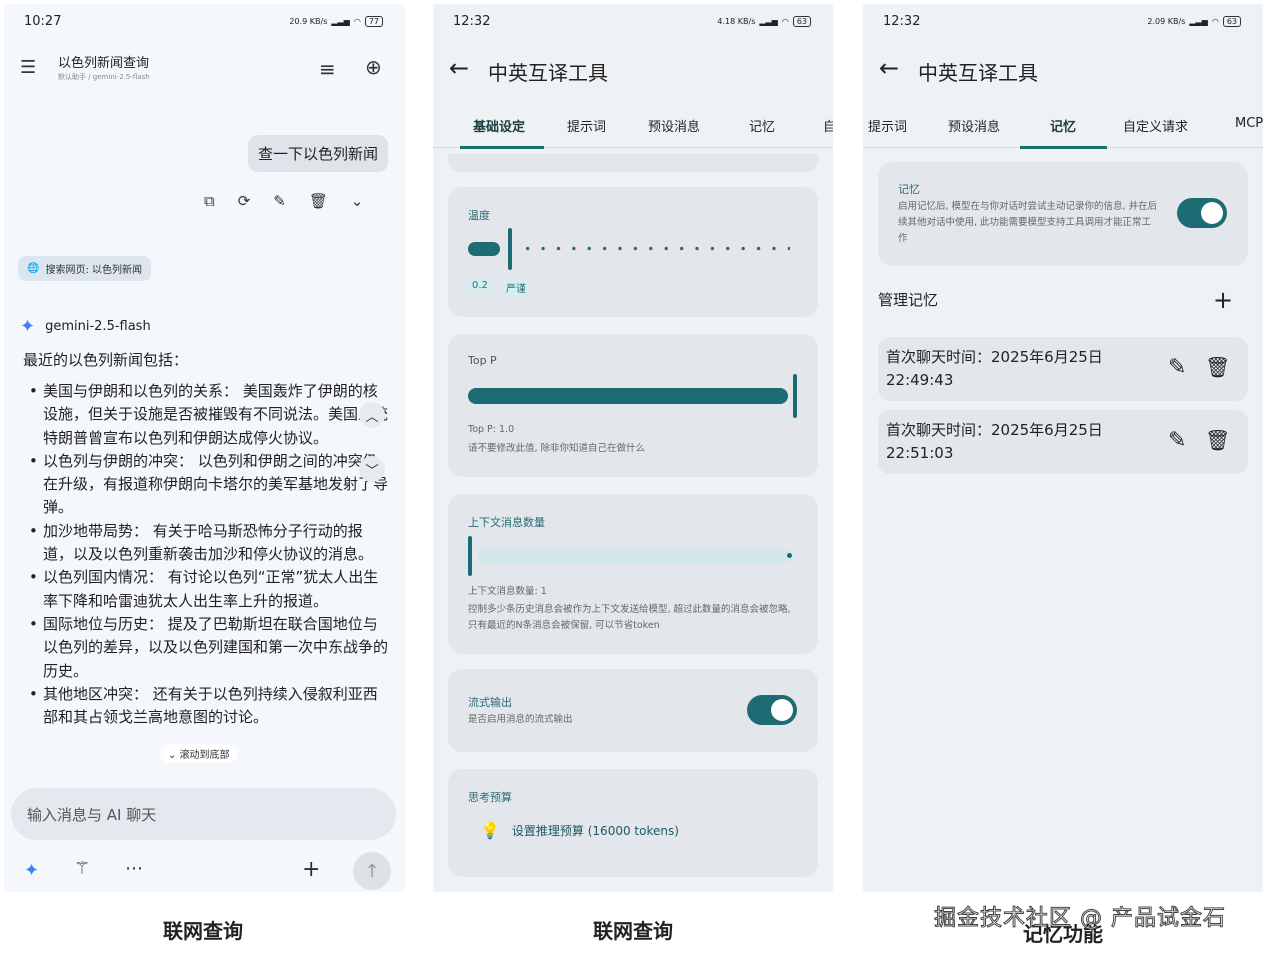 The image size is (1269, 955). I want to click on scroll-to-bottom-button: ⌄ 滚动到底部, so click(199, 753).